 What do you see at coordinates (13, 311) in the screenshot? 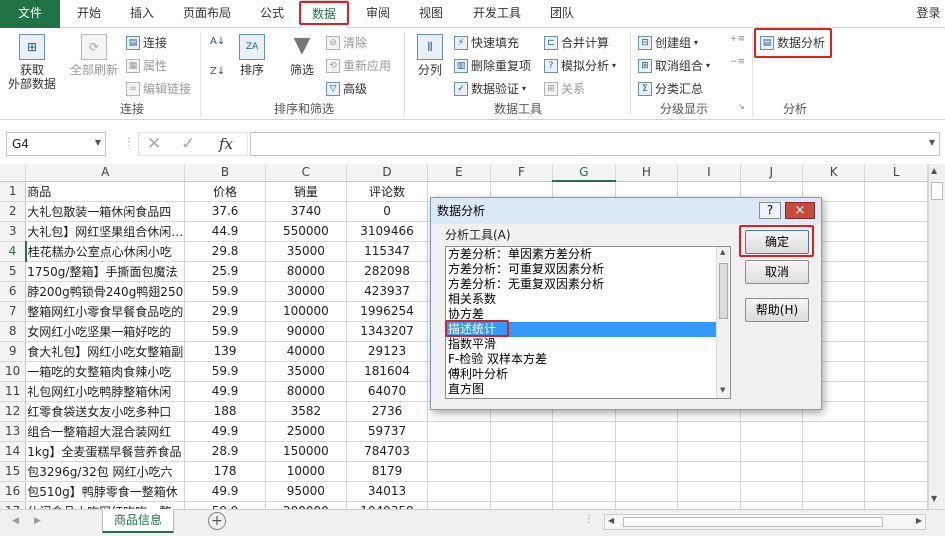
I see `row-header: 7` at bounding box center [13, 311].